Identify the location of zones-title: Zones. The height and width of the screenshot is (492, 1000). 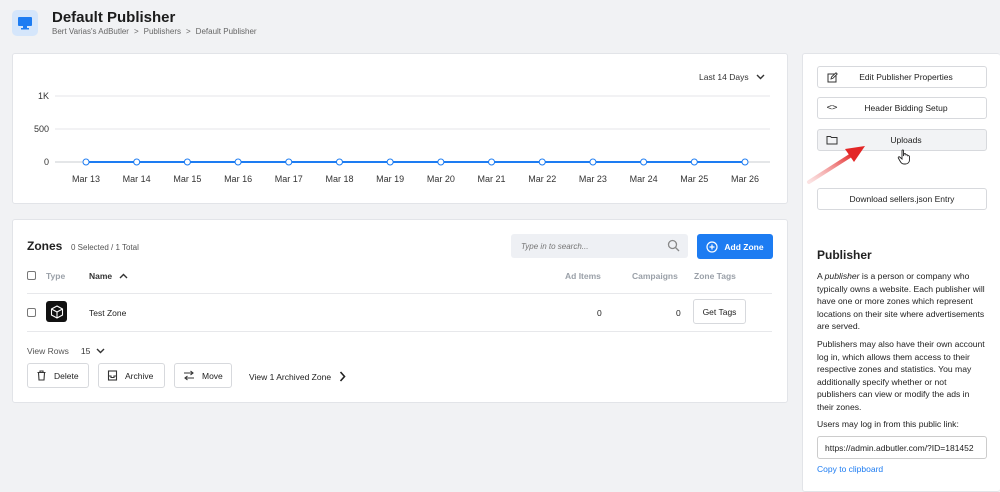
(45, 246).